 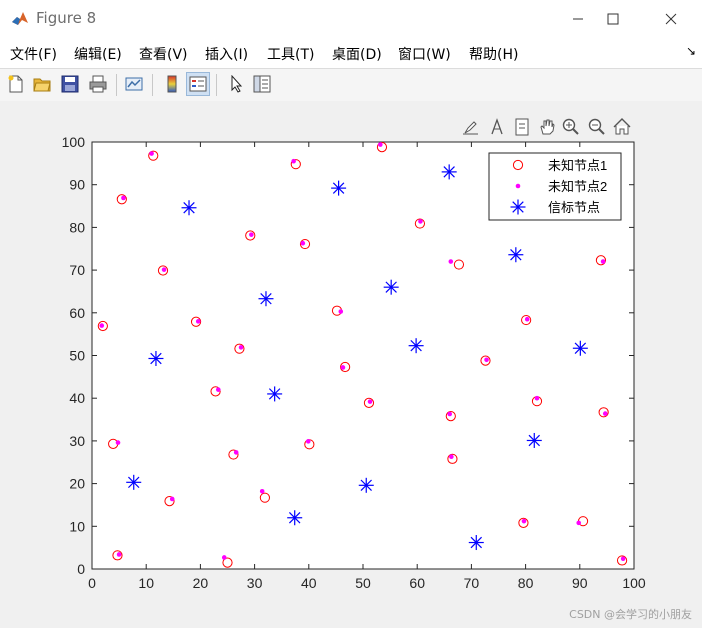 I want to click on close-icon, so click(x=671, y=19).